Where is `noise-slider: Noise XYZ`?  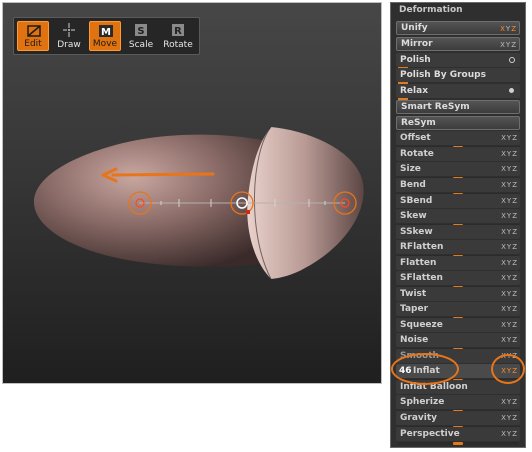
noise-slider: Noise XYZ is located at coordinates (458, 342).